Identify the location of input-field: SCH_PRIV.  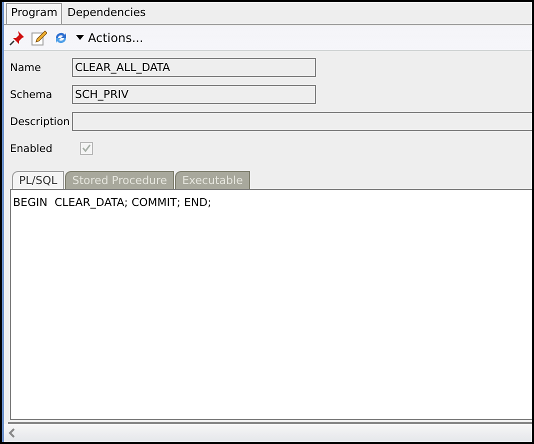
(194, 94).